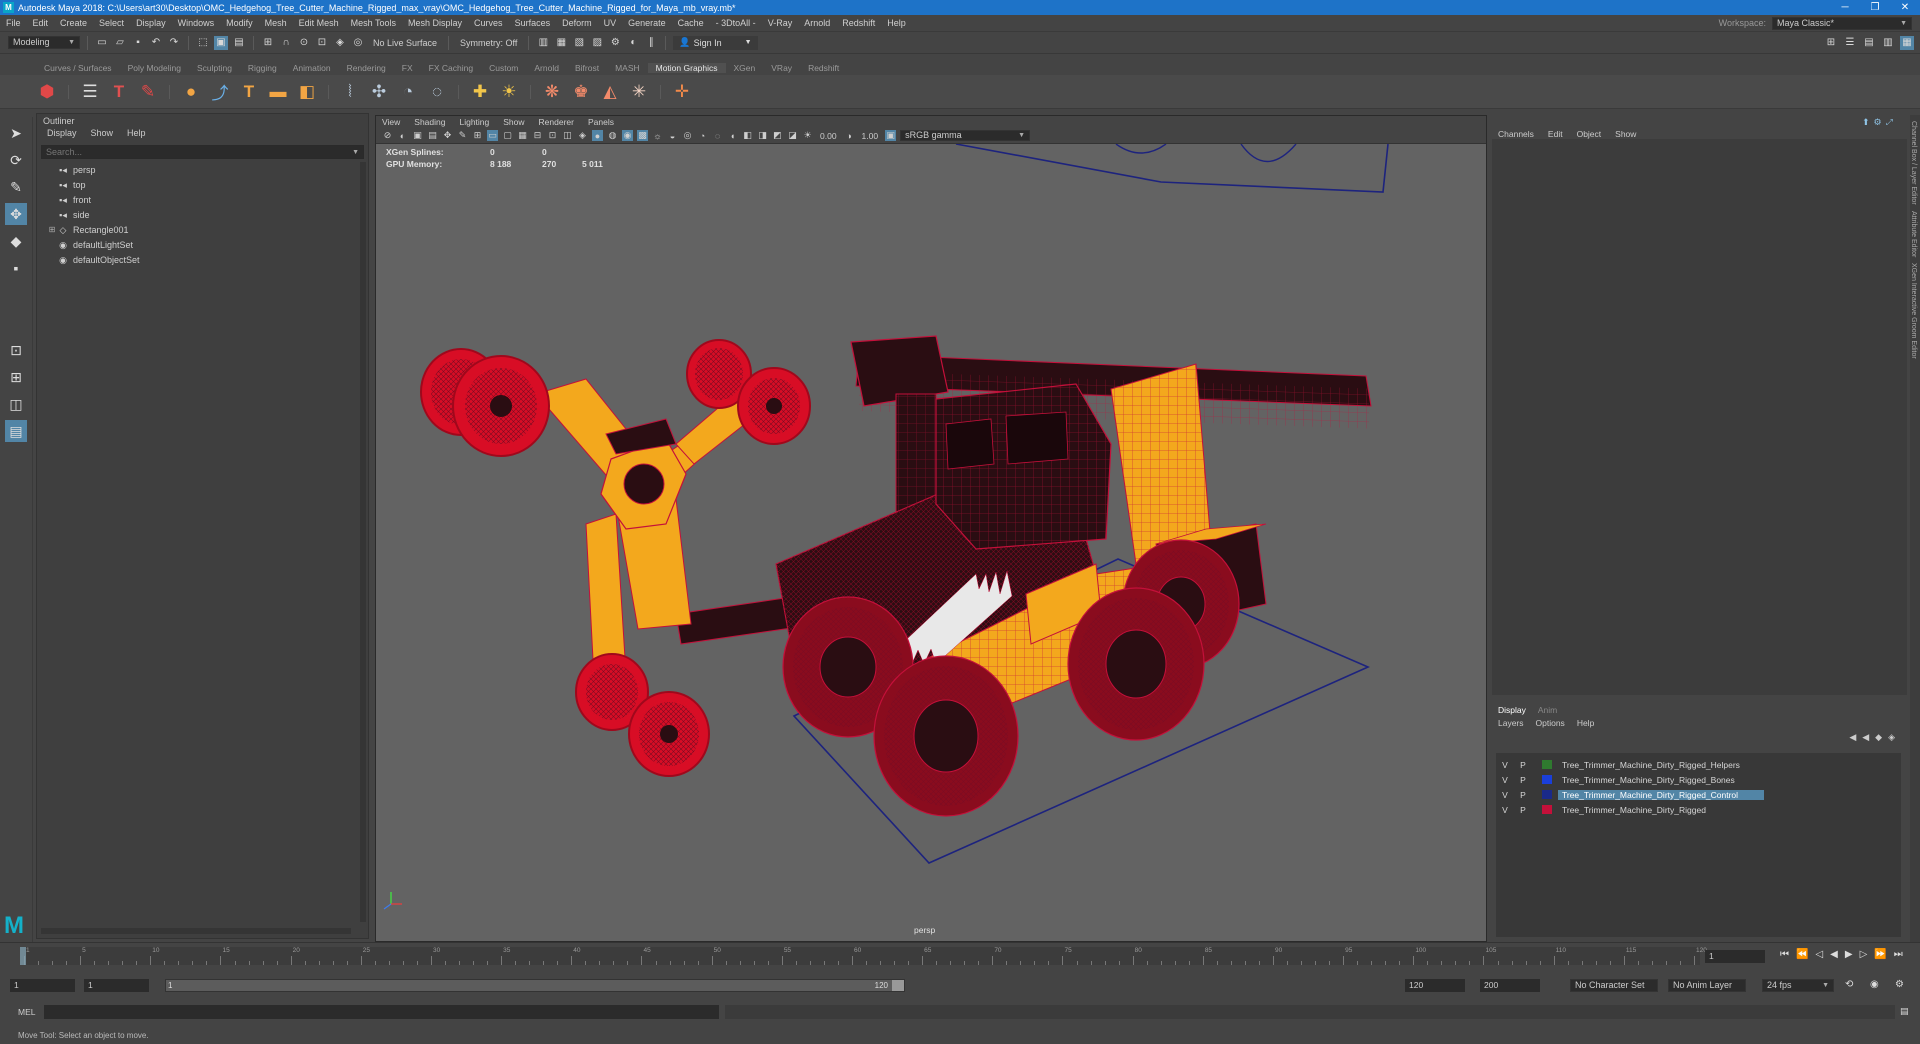  Describe the element at coordinates (196, 23) in the screenshot. I see `menu-windows: Windows` at that location.